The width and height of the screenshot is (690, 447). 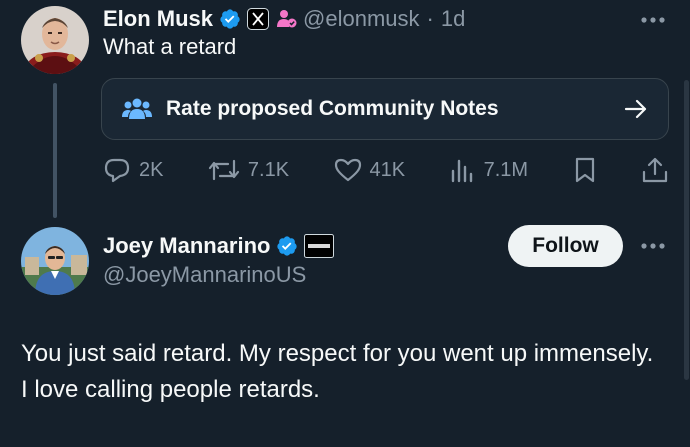 What do you see at coordinates (268, 169) in the screenshot?
I see `repost-count: 7.1K` at bounding box center [268, 169].